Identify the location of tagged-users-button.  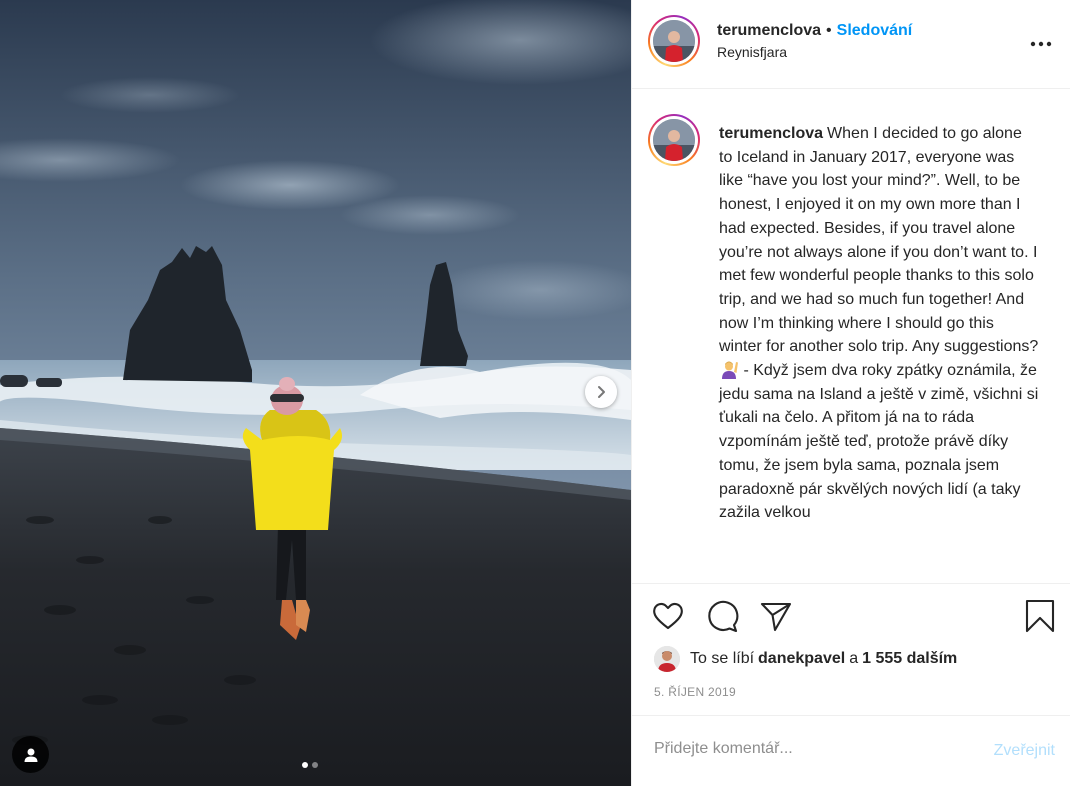
(30, 754).